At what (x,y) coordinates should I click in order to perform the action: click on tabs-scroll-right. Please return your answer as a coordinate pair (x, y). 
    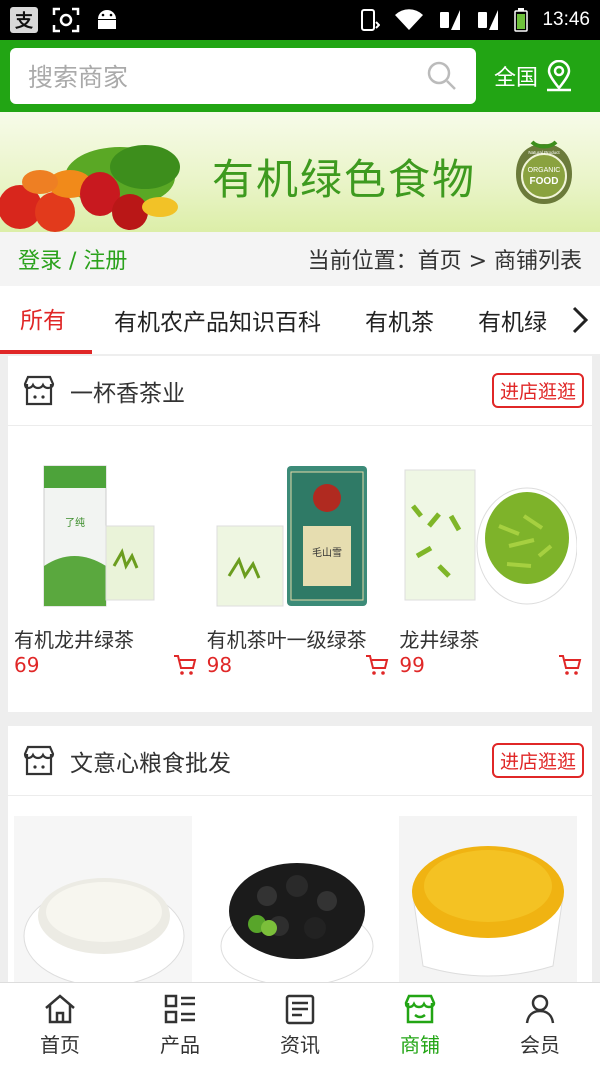
    Looking at the image, I should click on (580, 320).